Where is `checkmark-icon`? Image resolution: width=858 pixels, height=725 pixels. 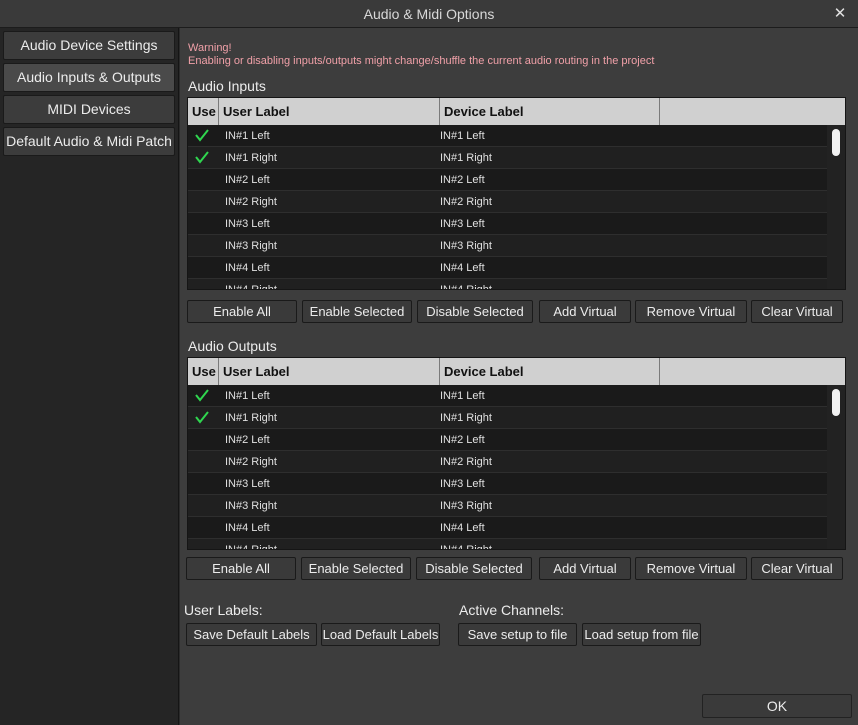
checkmark-icon is located at coordinates (202, 395).